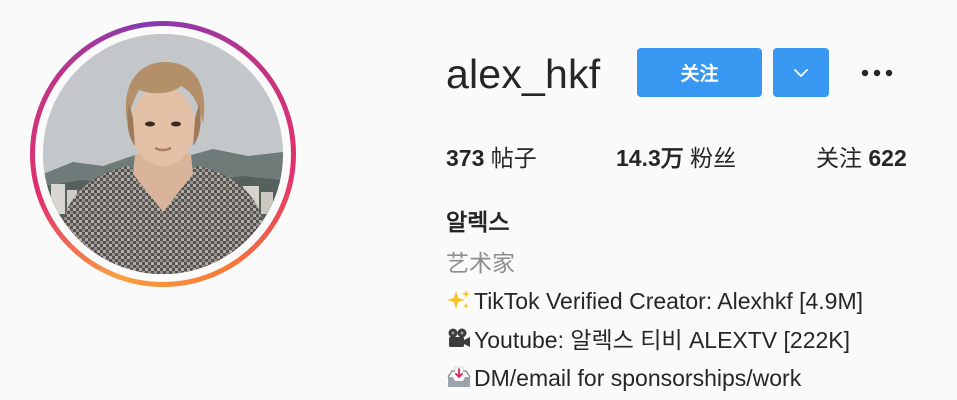 This screenshot has width=957, height=400. I want to click on bio-line-youtube: Youtube: 알렉스 티비 ALEXTV [222K], so click(648, 340).